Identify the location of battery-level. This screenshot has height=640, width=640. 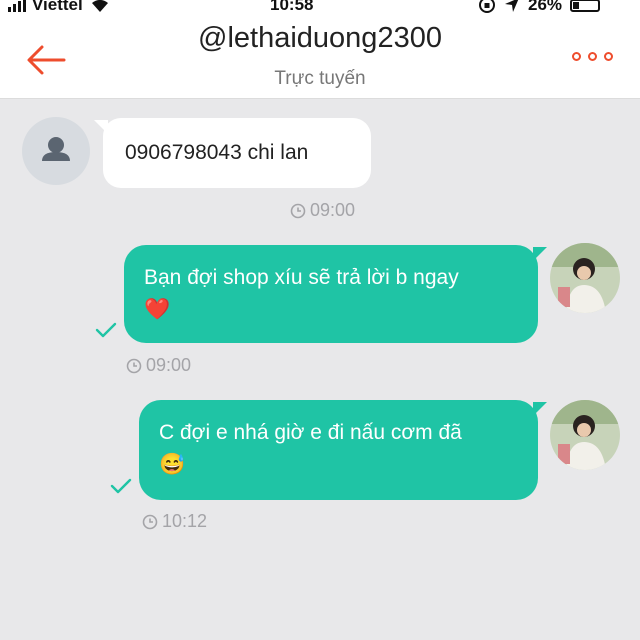
(576, 5).